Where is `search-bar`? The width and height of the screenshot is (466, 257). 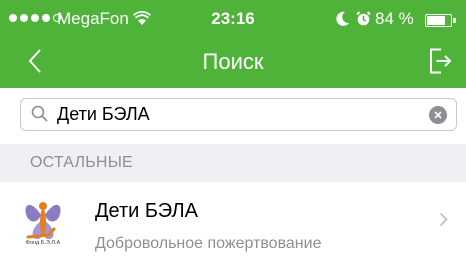 search-bar is located at coordinates (238, 114).